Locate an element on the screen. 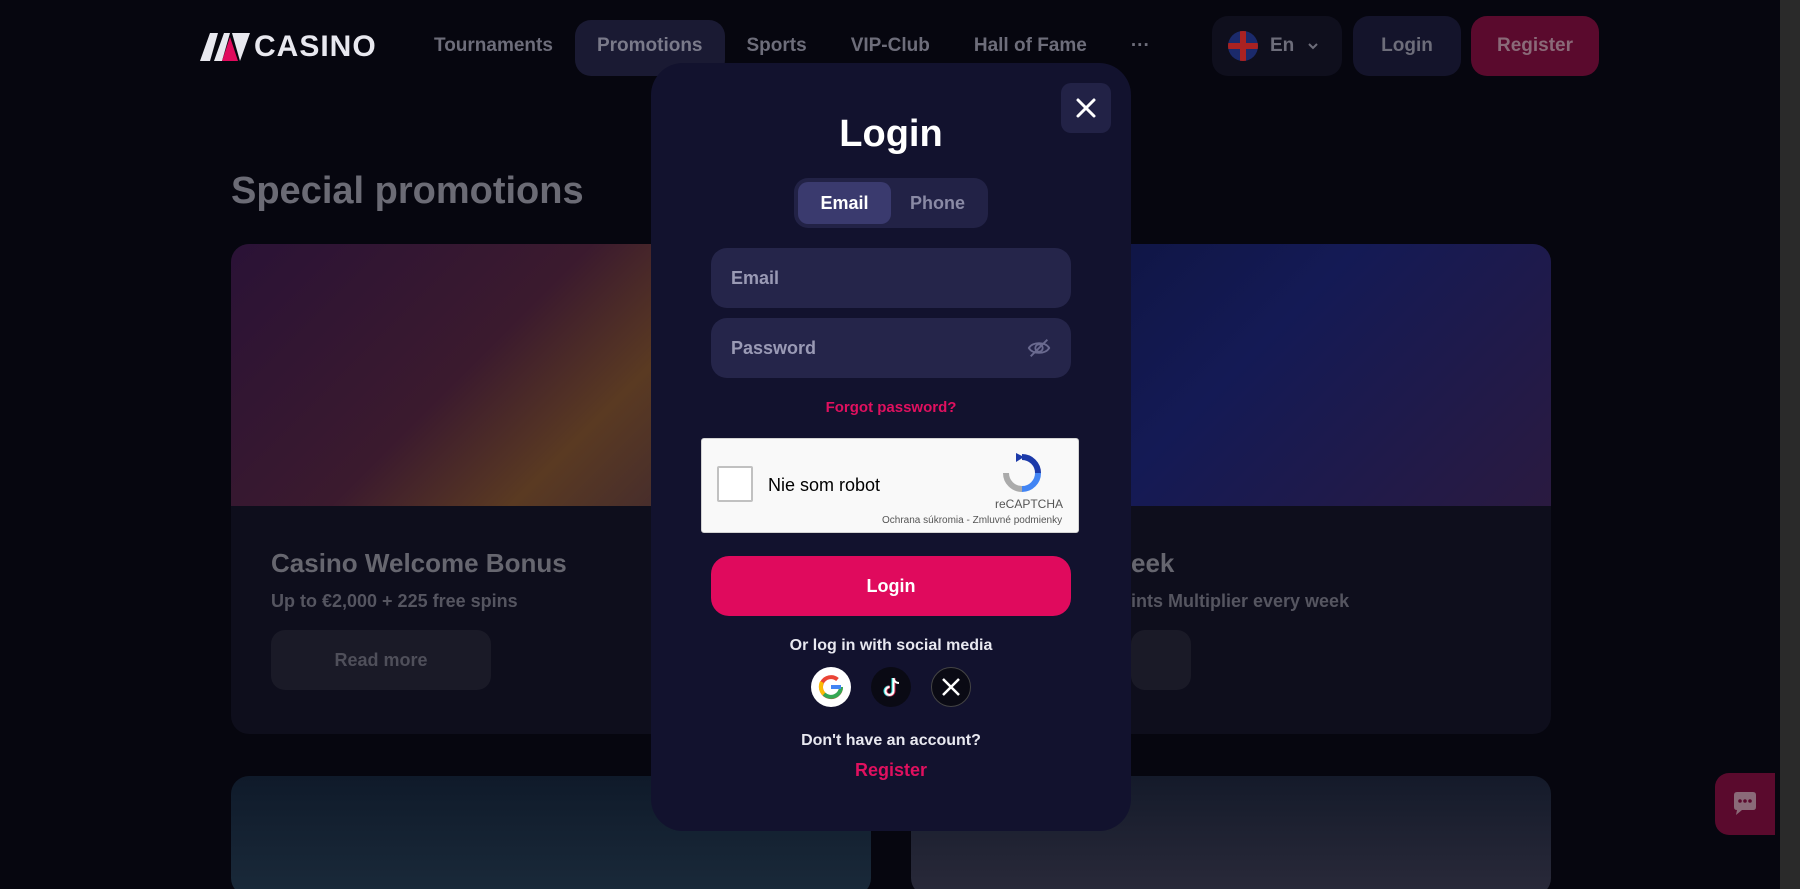 The image size is (1800, 889). login-method-tabs: Email Phone is located at coordinates (891, 203).